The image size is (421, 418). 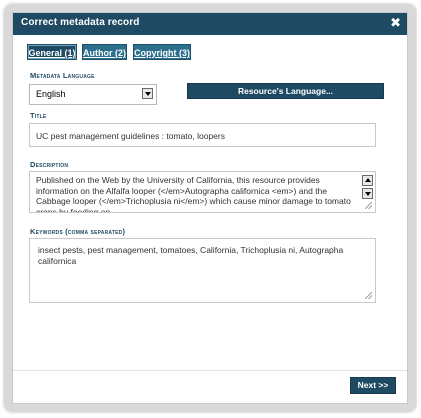 What do you see at coordinates (51, 94) in the screenshot?
I see `metadata-language-value: English` at bounding box center [51, 94].